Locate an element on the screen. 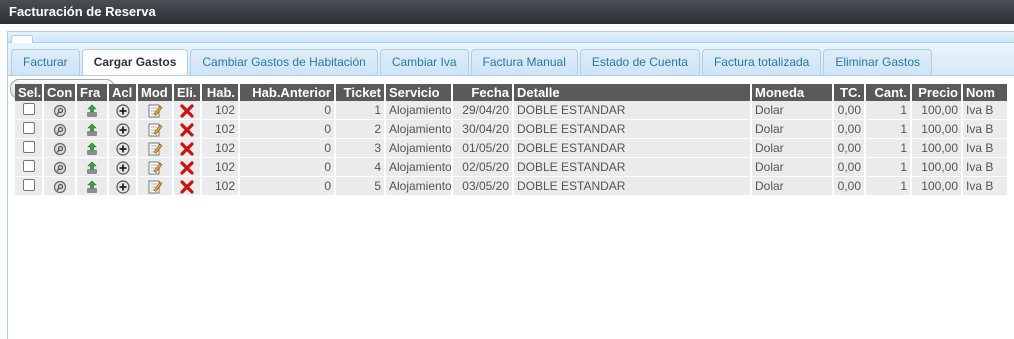 This screenshot has width=1014, height=339. column-header: Fra is located at coordinates (93, 92).